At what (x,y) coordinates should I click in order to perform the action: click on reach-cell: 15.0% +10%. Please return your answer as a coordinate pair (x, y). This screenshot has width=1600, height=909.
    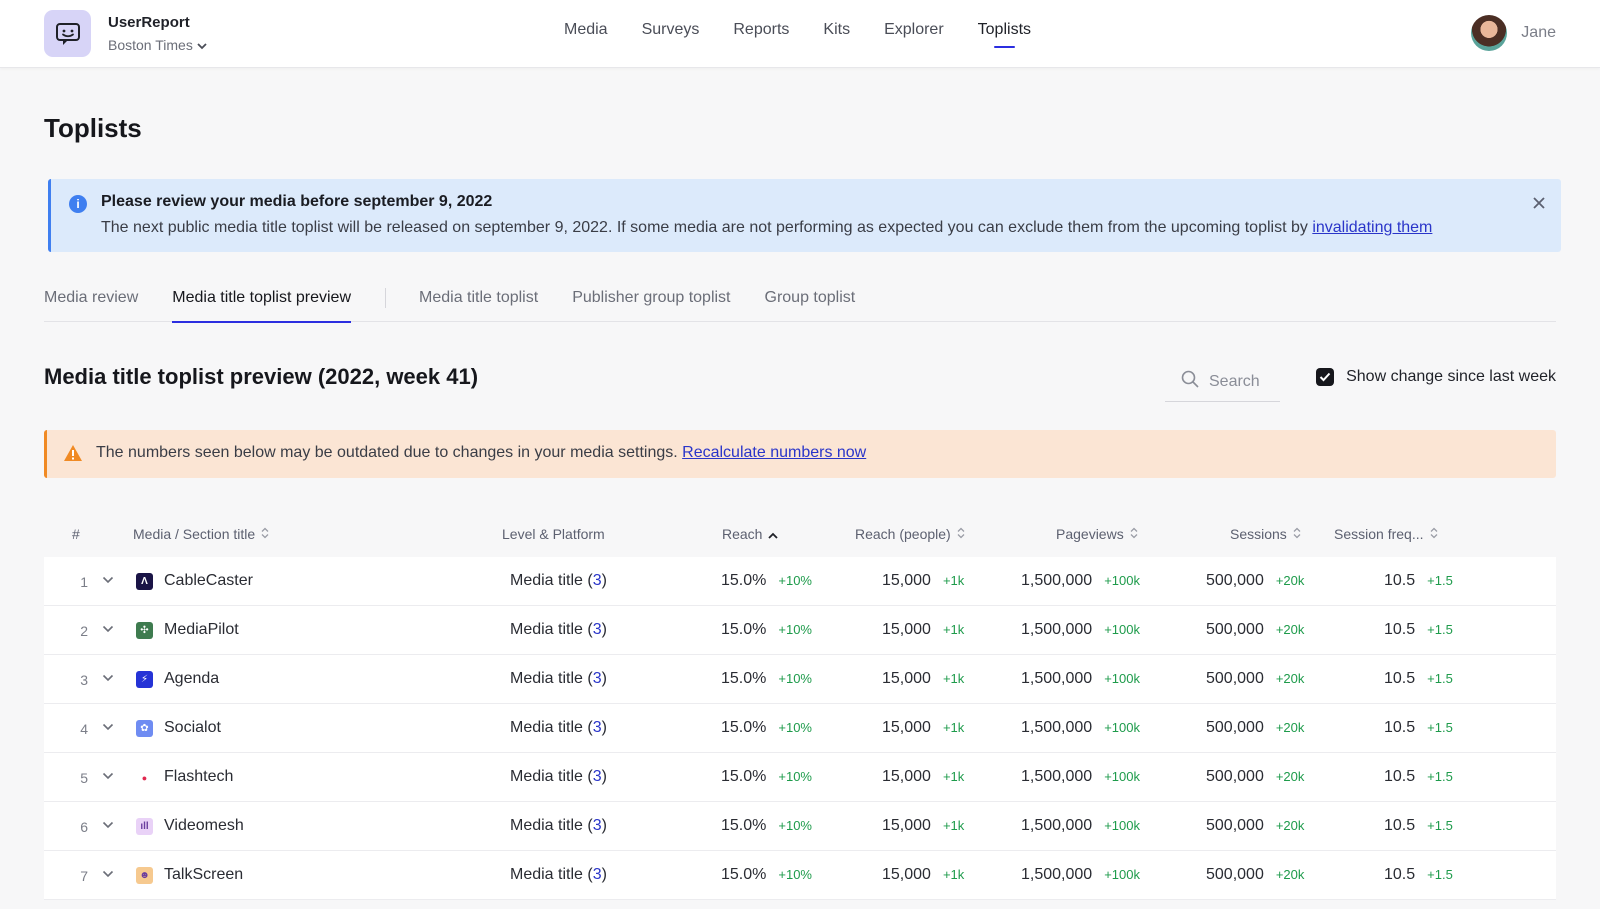
    Looking at the image, I should click on (766, 728).